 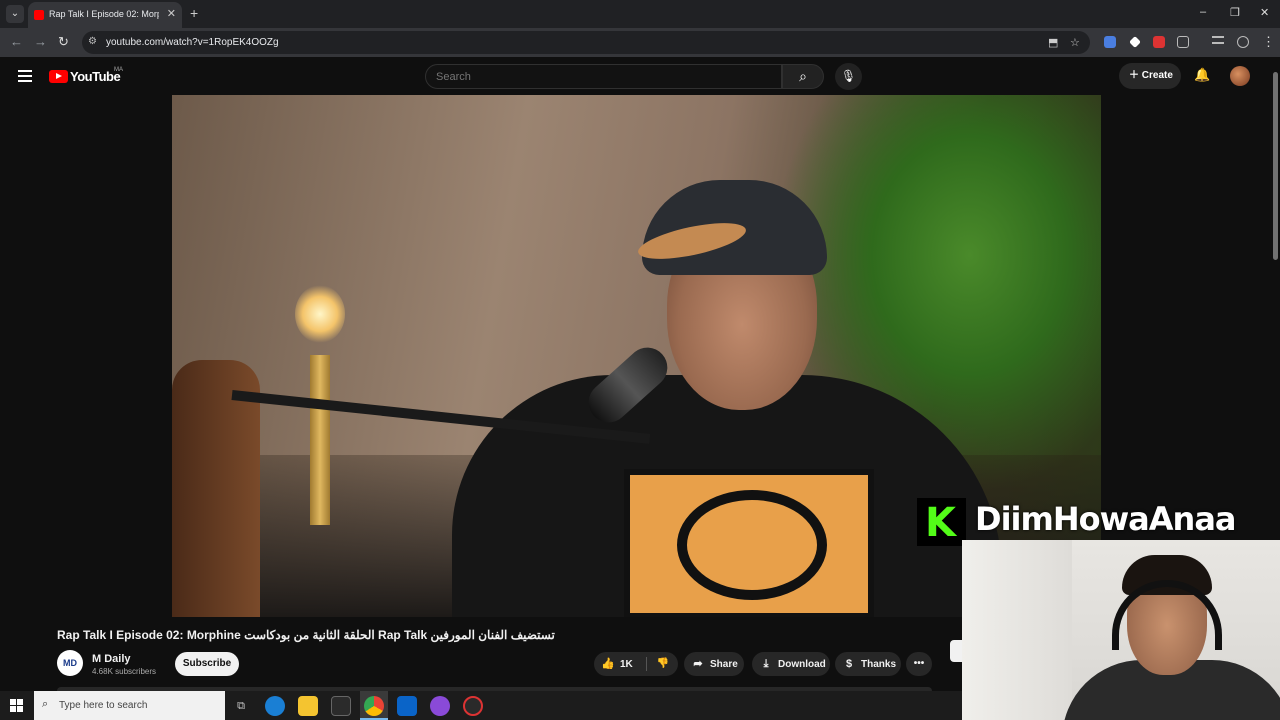 I want to click on taskbar-search-text: Type here to search, so click(x=103, y=705).